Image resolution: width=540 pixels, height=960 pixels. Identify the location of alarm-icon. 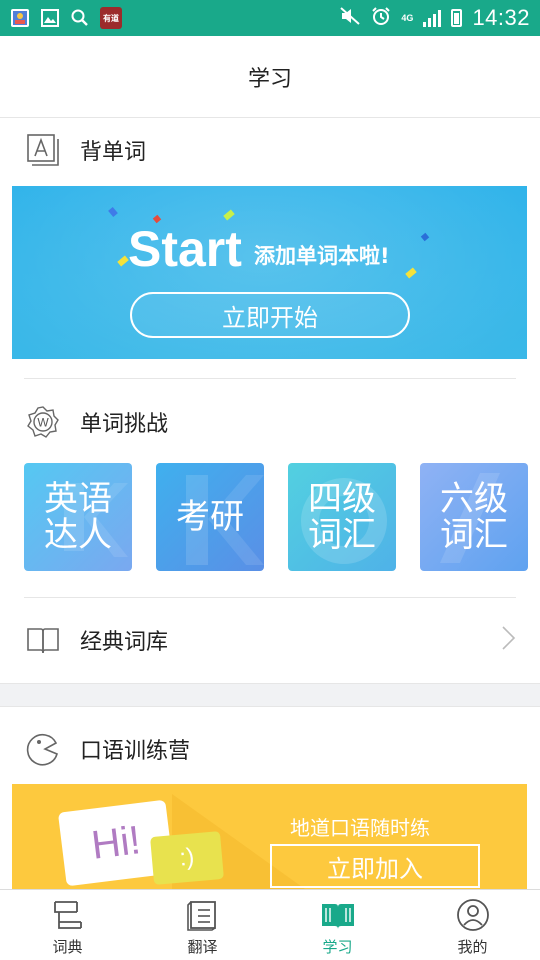
(381, 18).